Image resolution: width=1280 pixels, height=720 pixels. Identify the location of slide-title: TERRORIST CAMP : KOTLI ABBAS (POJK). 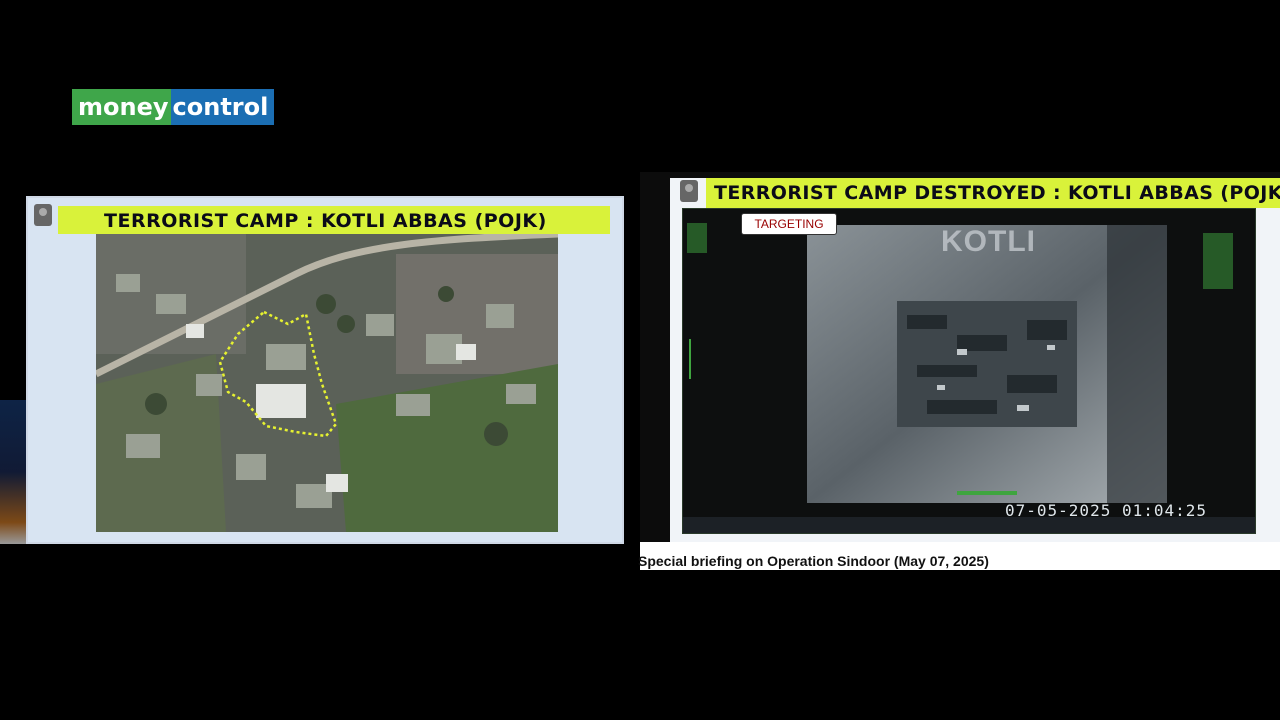
(325, 221).